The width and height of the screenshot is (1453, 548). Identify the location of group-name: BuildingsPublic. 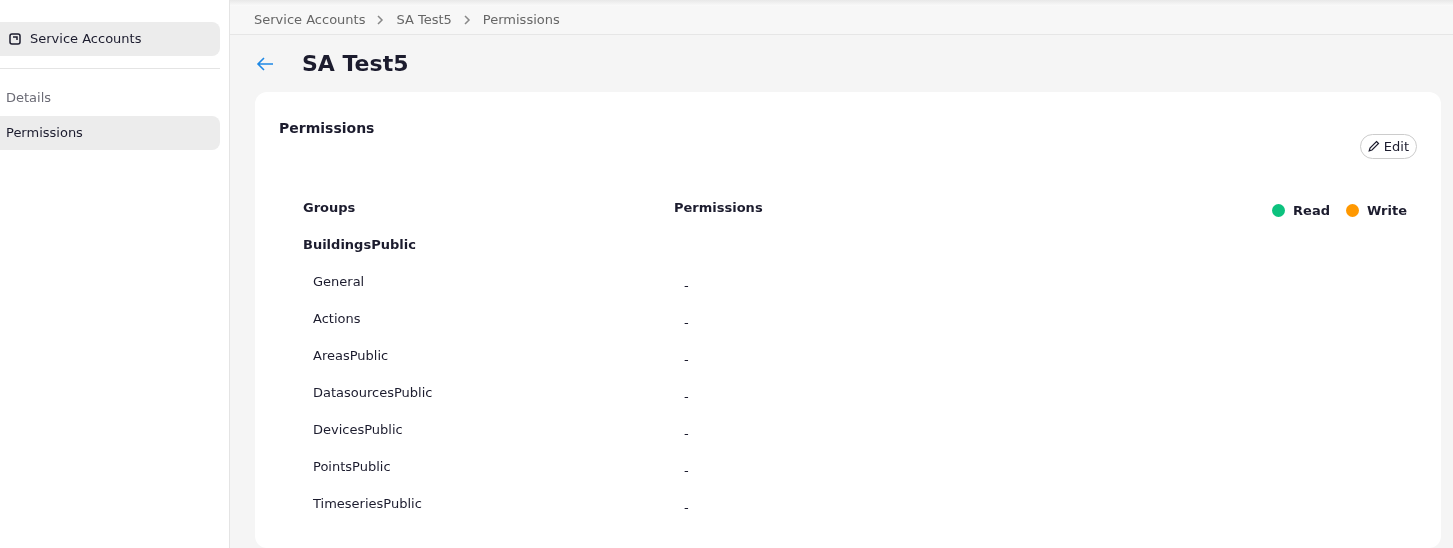
(359, 244).